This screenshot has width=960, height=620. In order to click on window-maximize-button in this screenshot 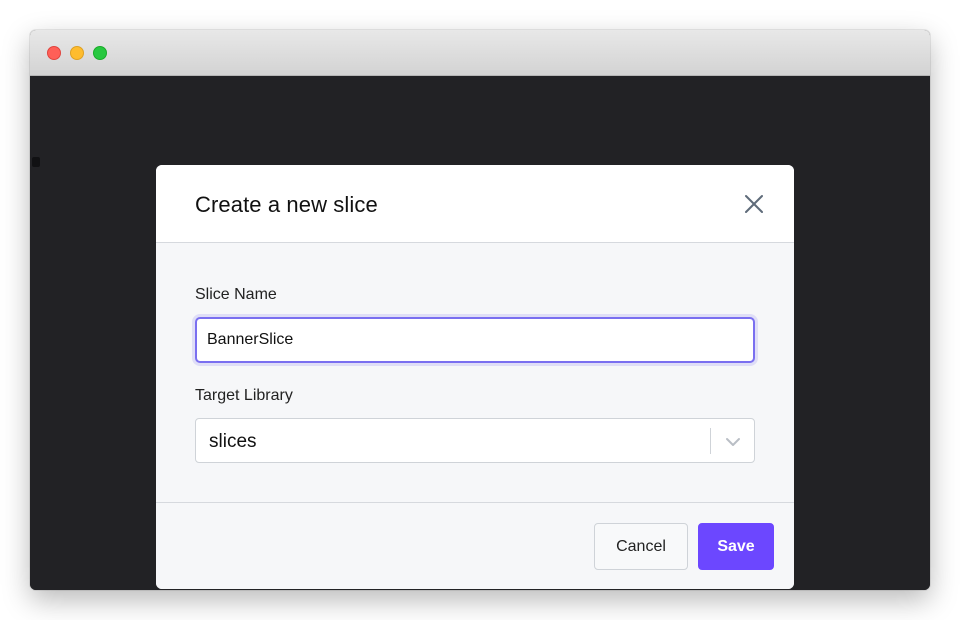, I will do `click(100, 53)`.